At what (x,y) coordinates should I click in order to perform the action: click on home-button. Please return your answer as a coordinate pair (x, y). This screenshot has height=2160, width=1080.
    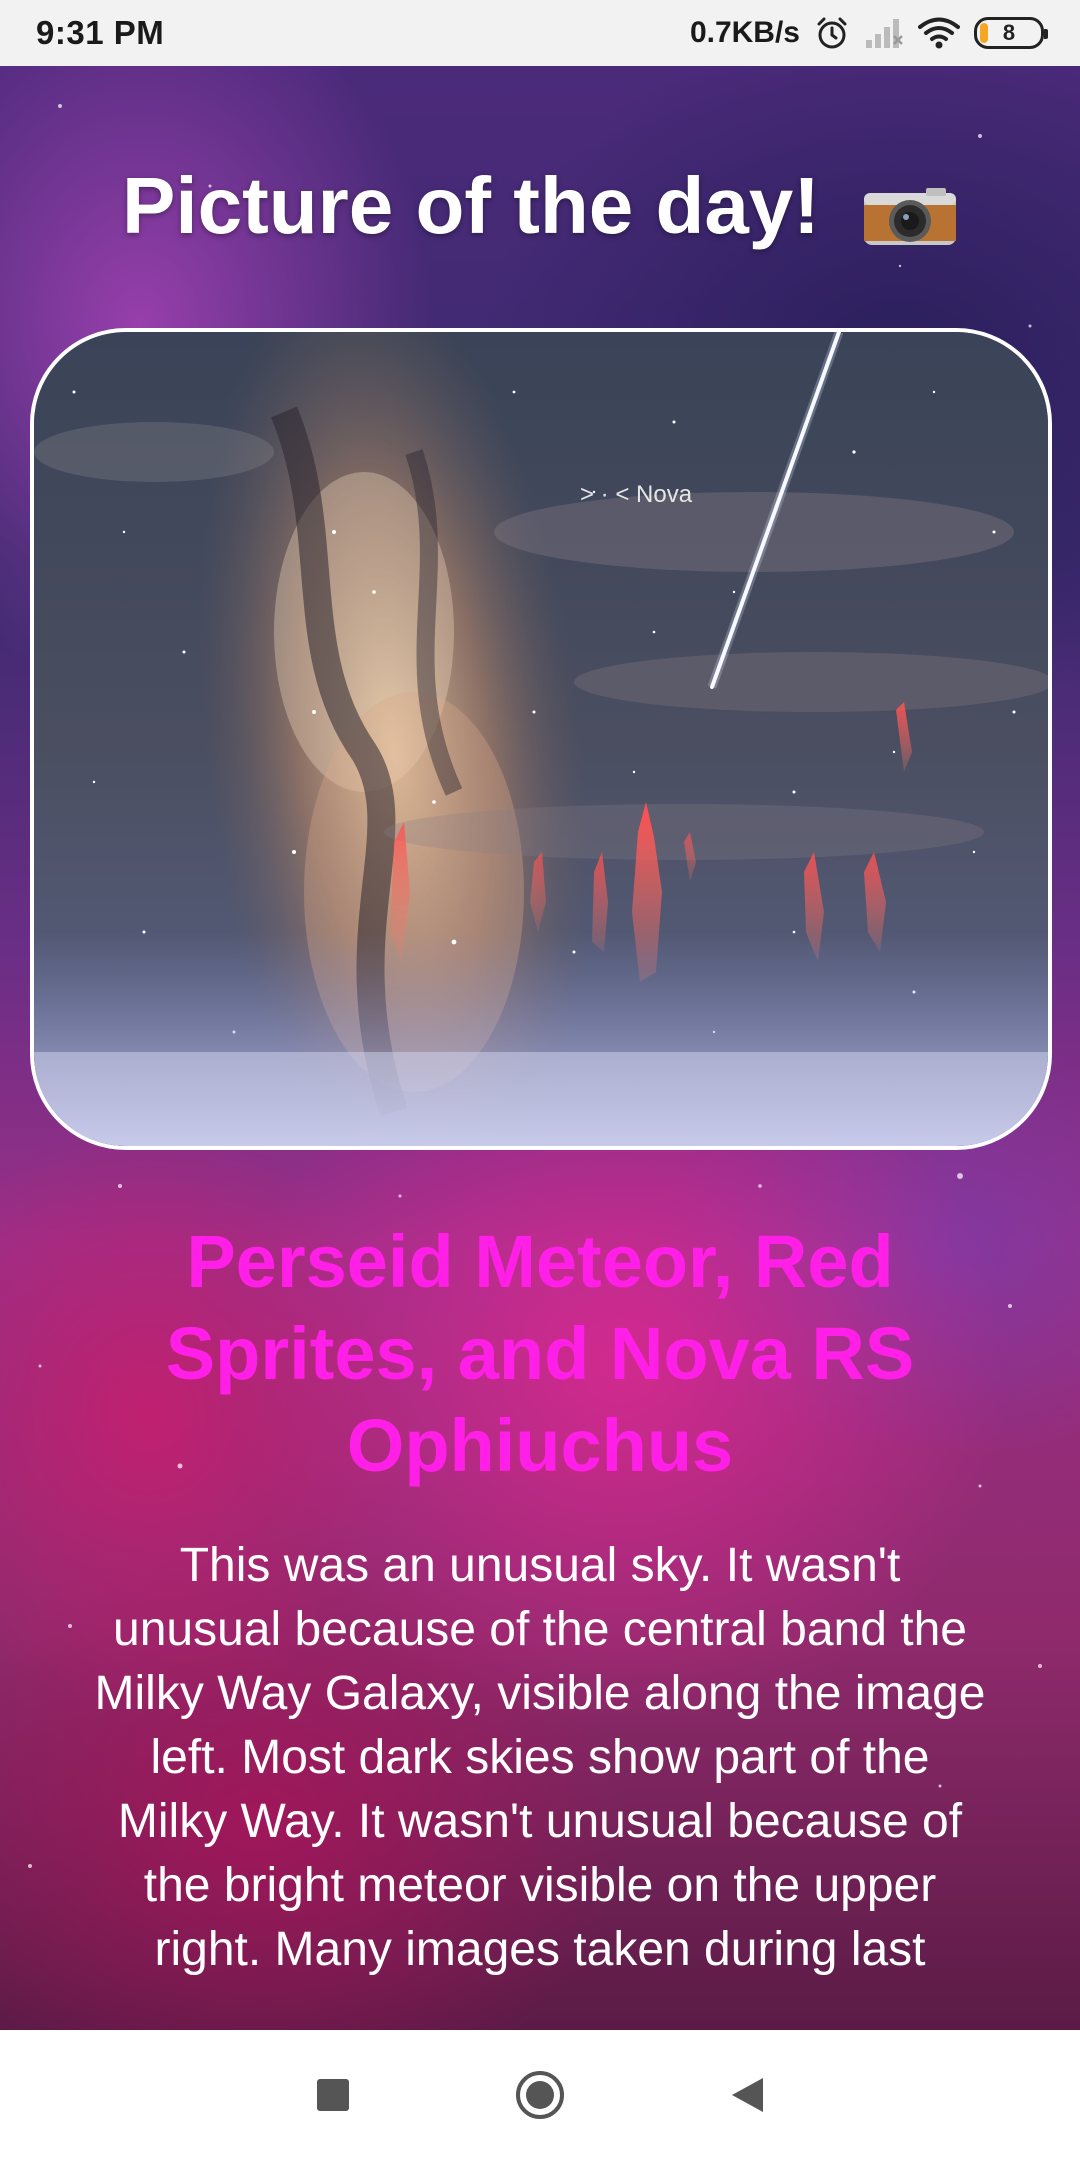
    Looking at the image, I should click on (540, 2095).